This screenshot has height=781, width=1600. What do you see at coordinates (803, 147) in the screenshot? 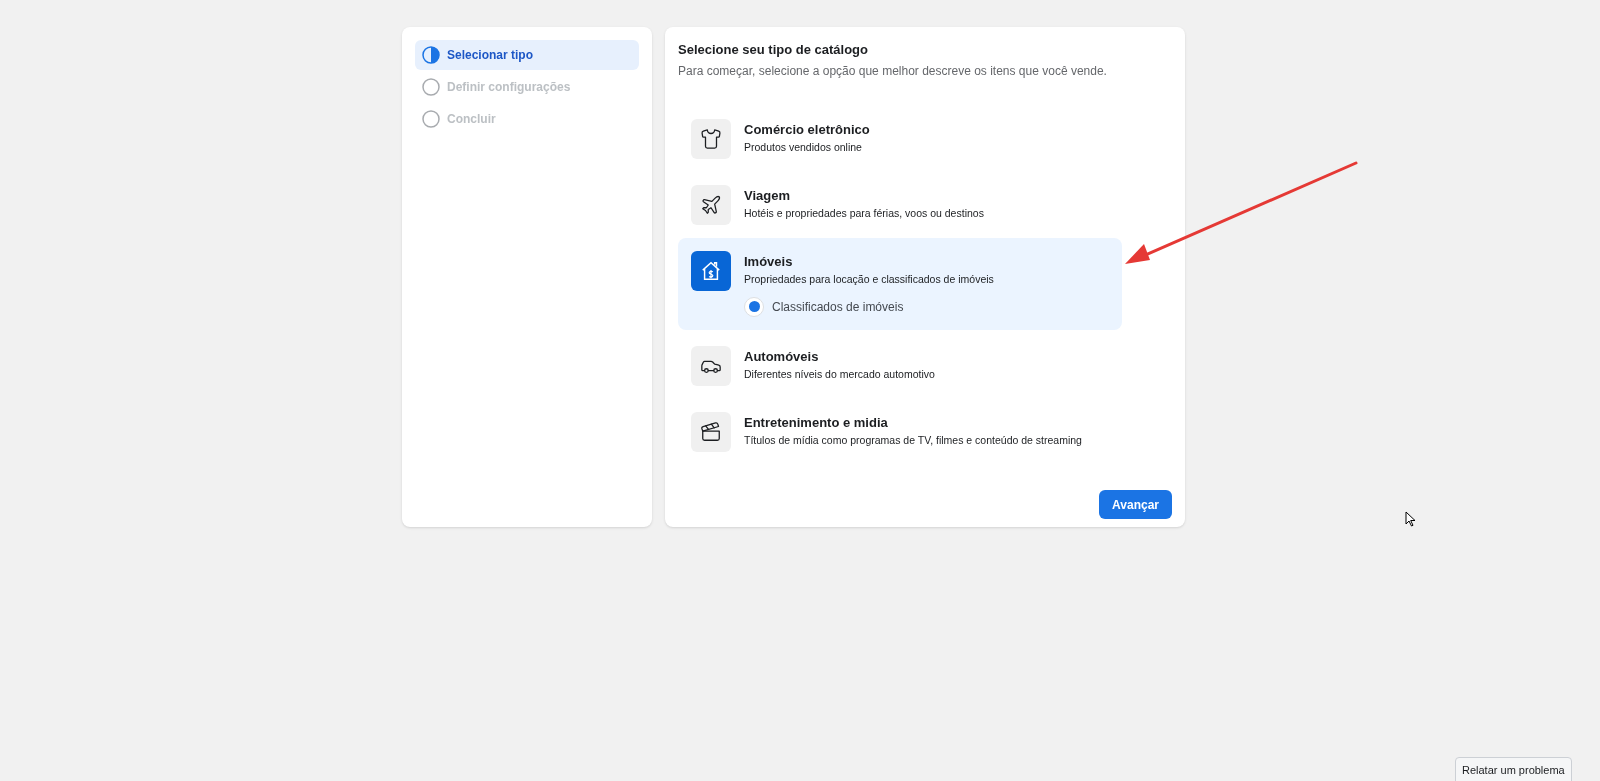
I see `option-description: Produtos vendidos online` at bounding box center [803, 147].